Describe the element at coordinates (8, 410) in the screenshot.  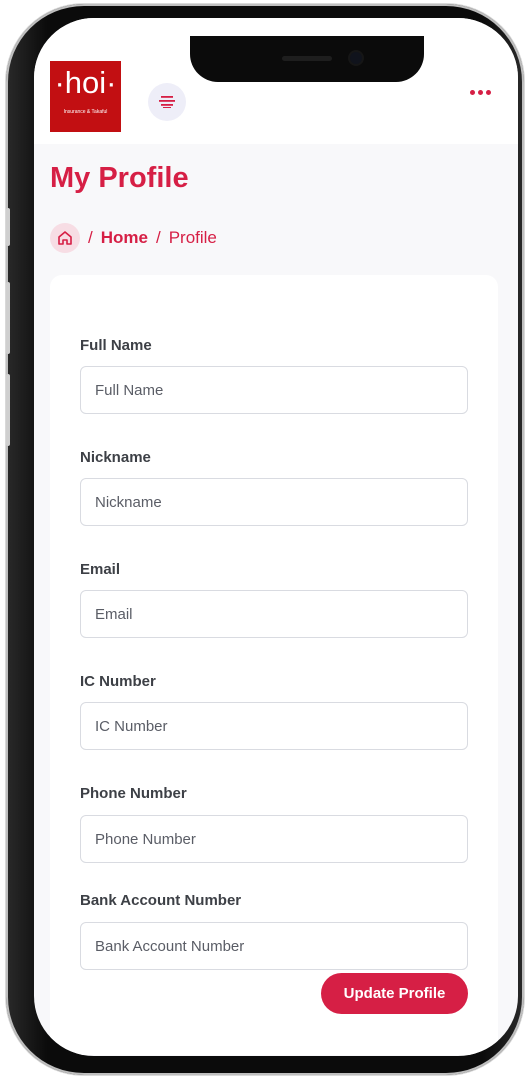
I see `volume-down-button` at that location.